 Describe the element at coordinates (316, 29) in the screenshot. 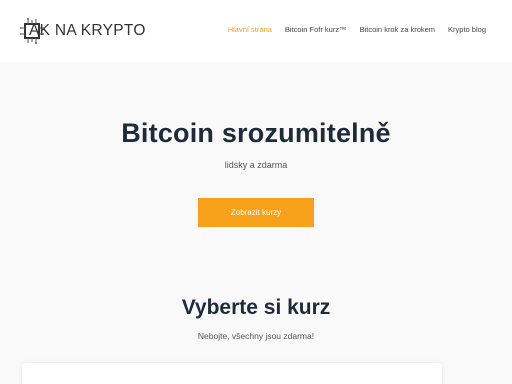

I see `nav-item-bitcoin-fofr-kurz: Bitcoin Fofr kurz™` at that location.